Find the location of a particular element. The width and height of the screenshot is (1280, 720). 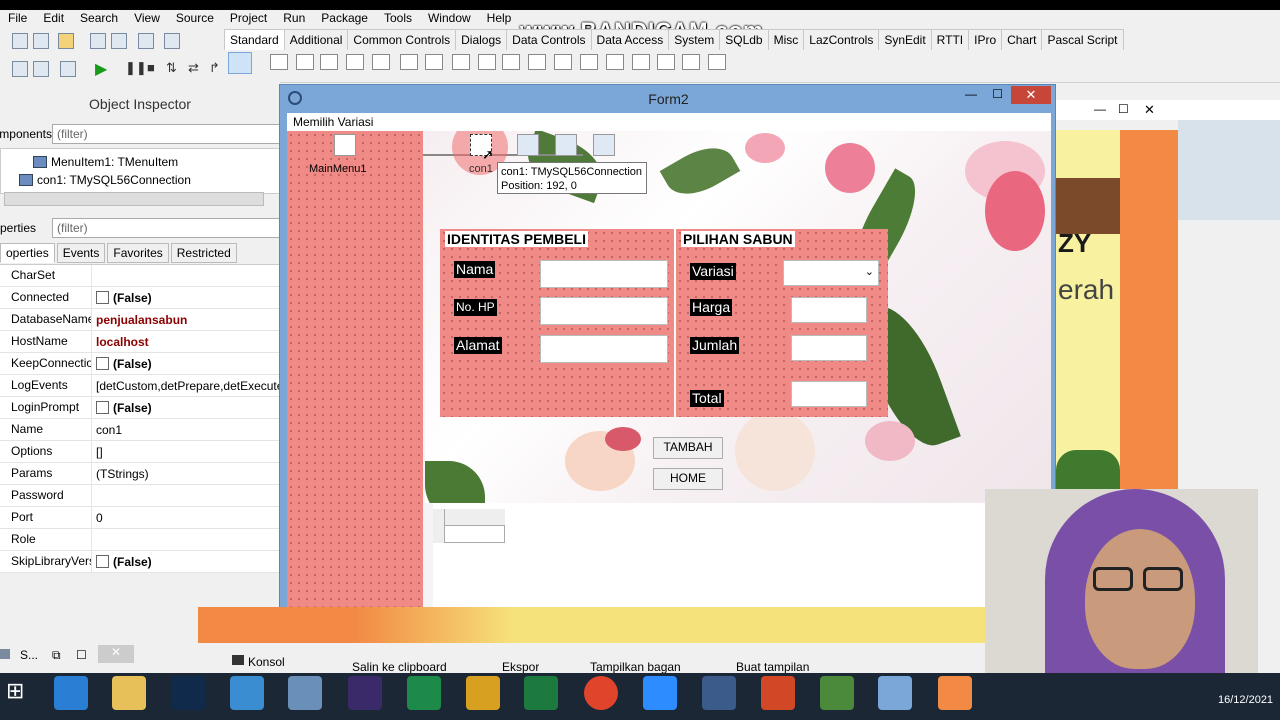

tmainmenu-icon is located at coordinates (279, 62).